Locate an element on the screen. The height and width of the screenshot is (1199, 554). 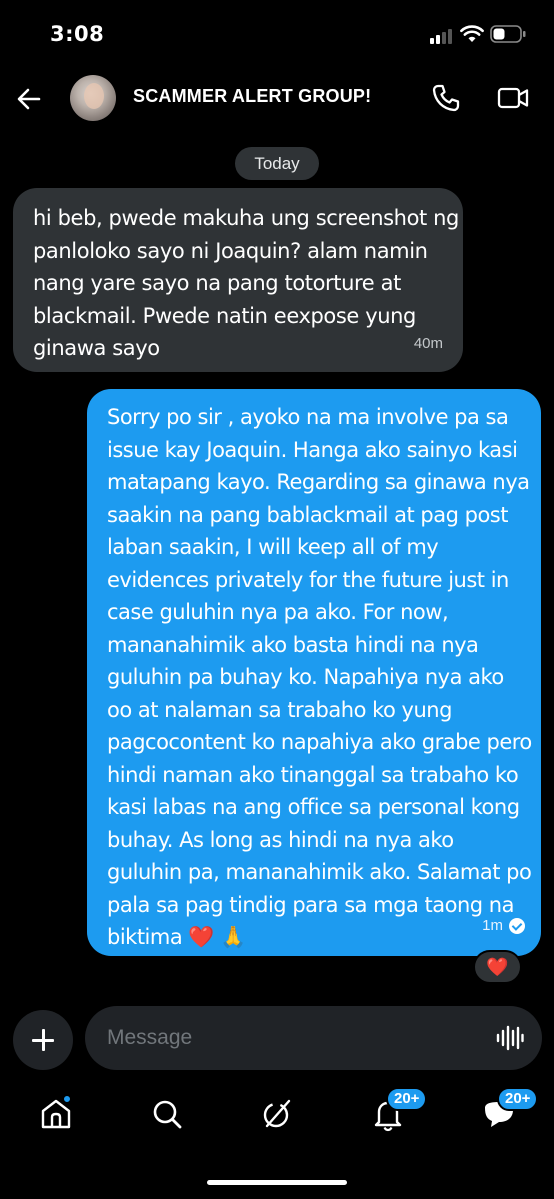
nav-notifications: 20+ is located at coordinates (399, 1109).